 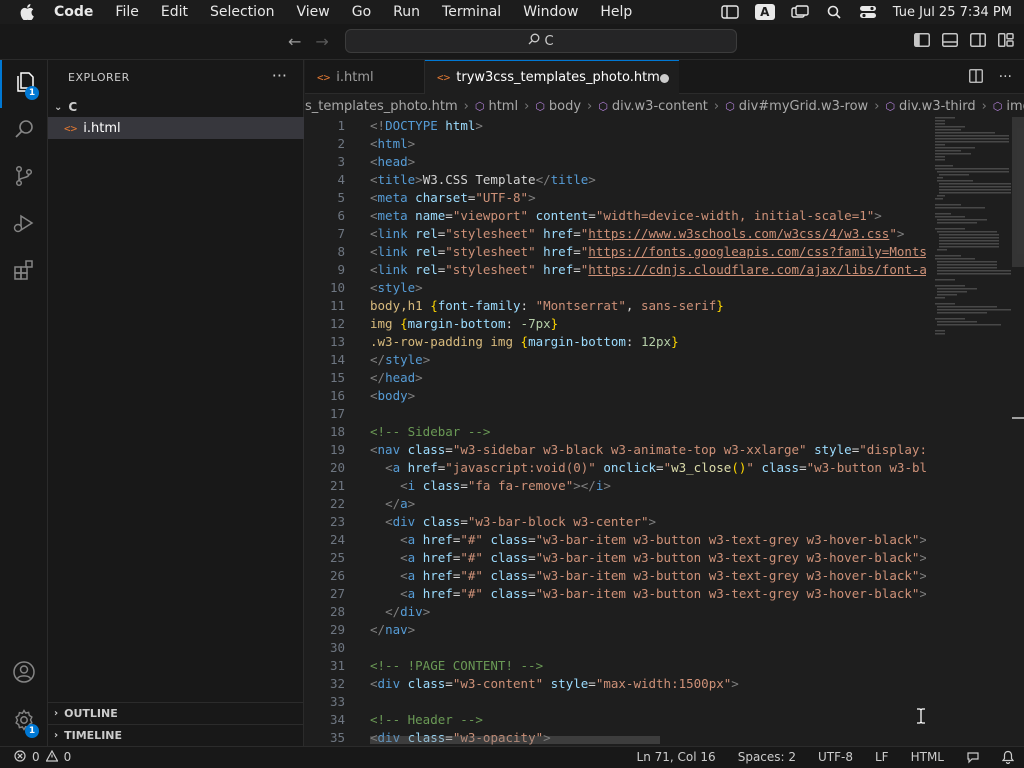 What do you see at coordinates (176, 735) in the screenshot?
I see `timeline-section: › TIMELINE` at bounding box center [176, 735].